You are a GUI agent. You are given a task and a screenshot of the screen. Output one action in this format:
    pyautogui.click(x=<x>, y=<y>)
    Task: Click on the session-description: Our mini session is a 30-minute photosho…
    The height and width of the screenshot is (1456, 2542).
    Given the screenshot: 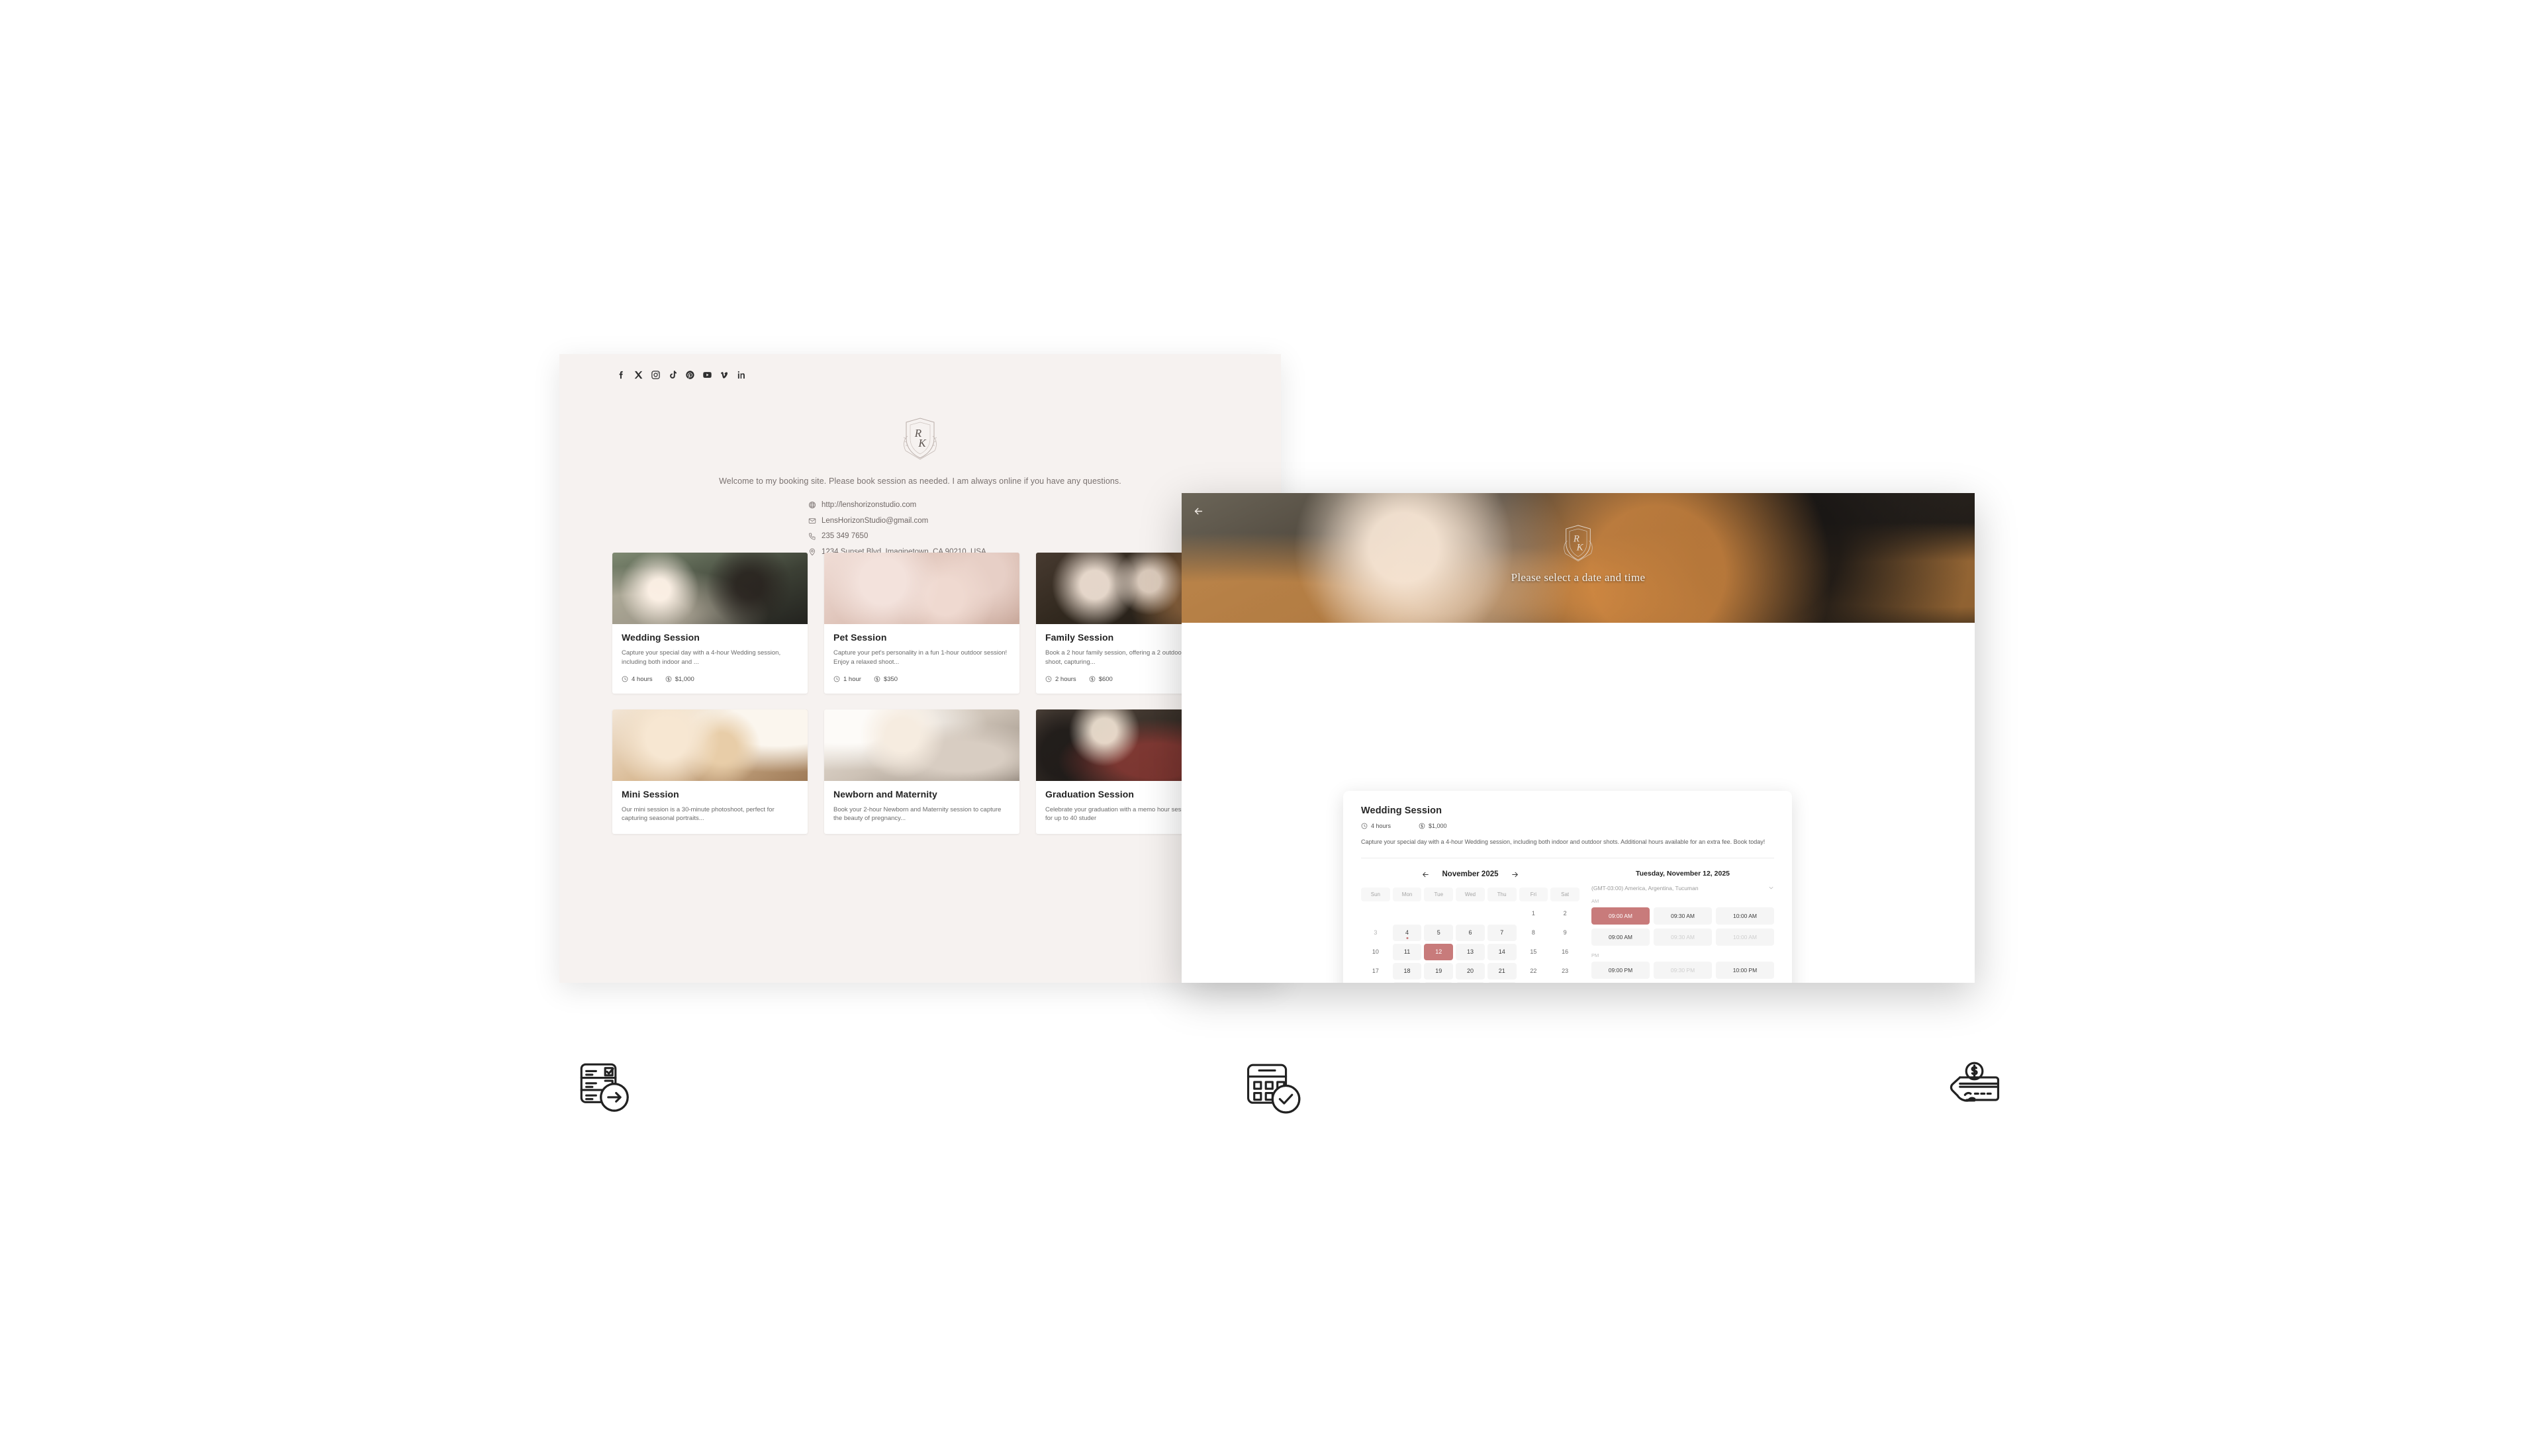 What is the action you would take?
    pyautogui.click(x=698, y=814)
    